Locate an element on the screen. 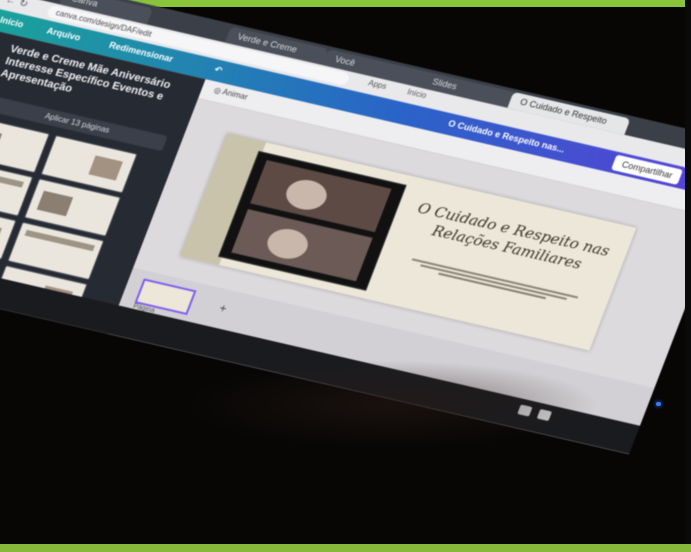 The image size is (691, 552). reload-icon: ↻ is located at coordinates (23, 5).